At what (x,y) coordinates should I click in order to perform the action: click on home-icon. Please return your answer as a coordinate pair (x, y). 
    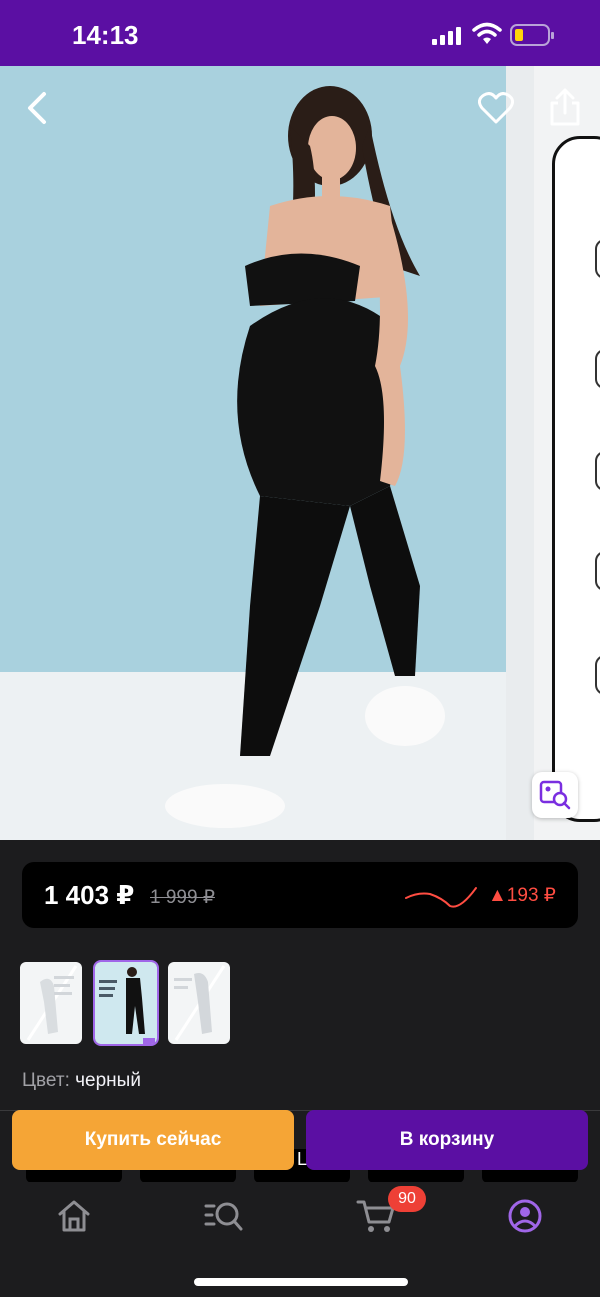
    Looking at the image, I should click on (74, 1216).